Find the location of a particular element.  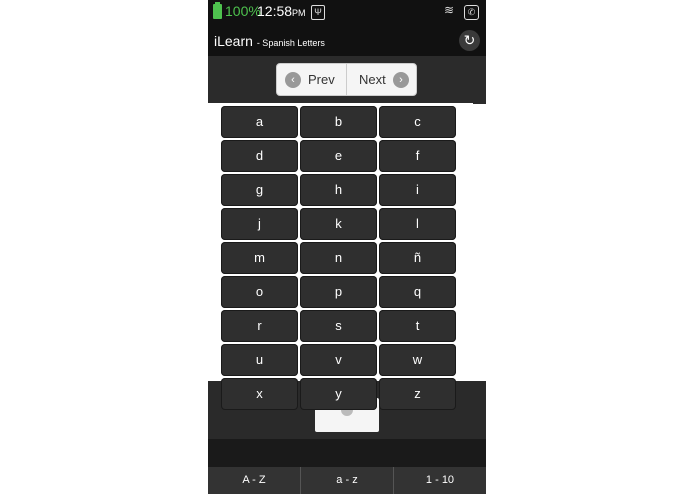

letter-key: q is located at coordinates (417, 292).